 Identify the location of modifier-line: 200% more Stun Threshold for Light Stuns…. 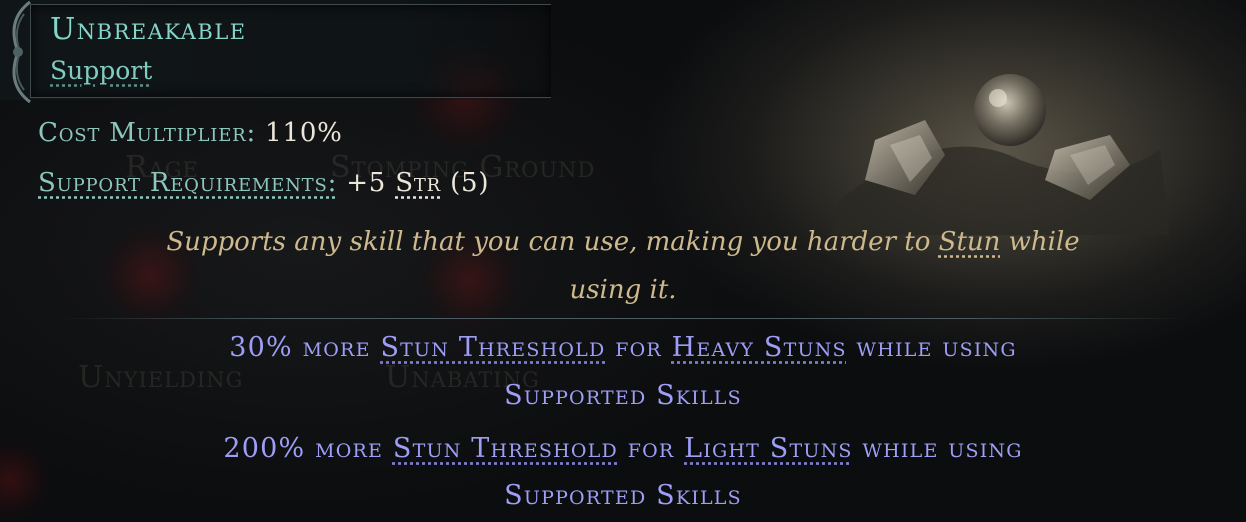
(623, 449).